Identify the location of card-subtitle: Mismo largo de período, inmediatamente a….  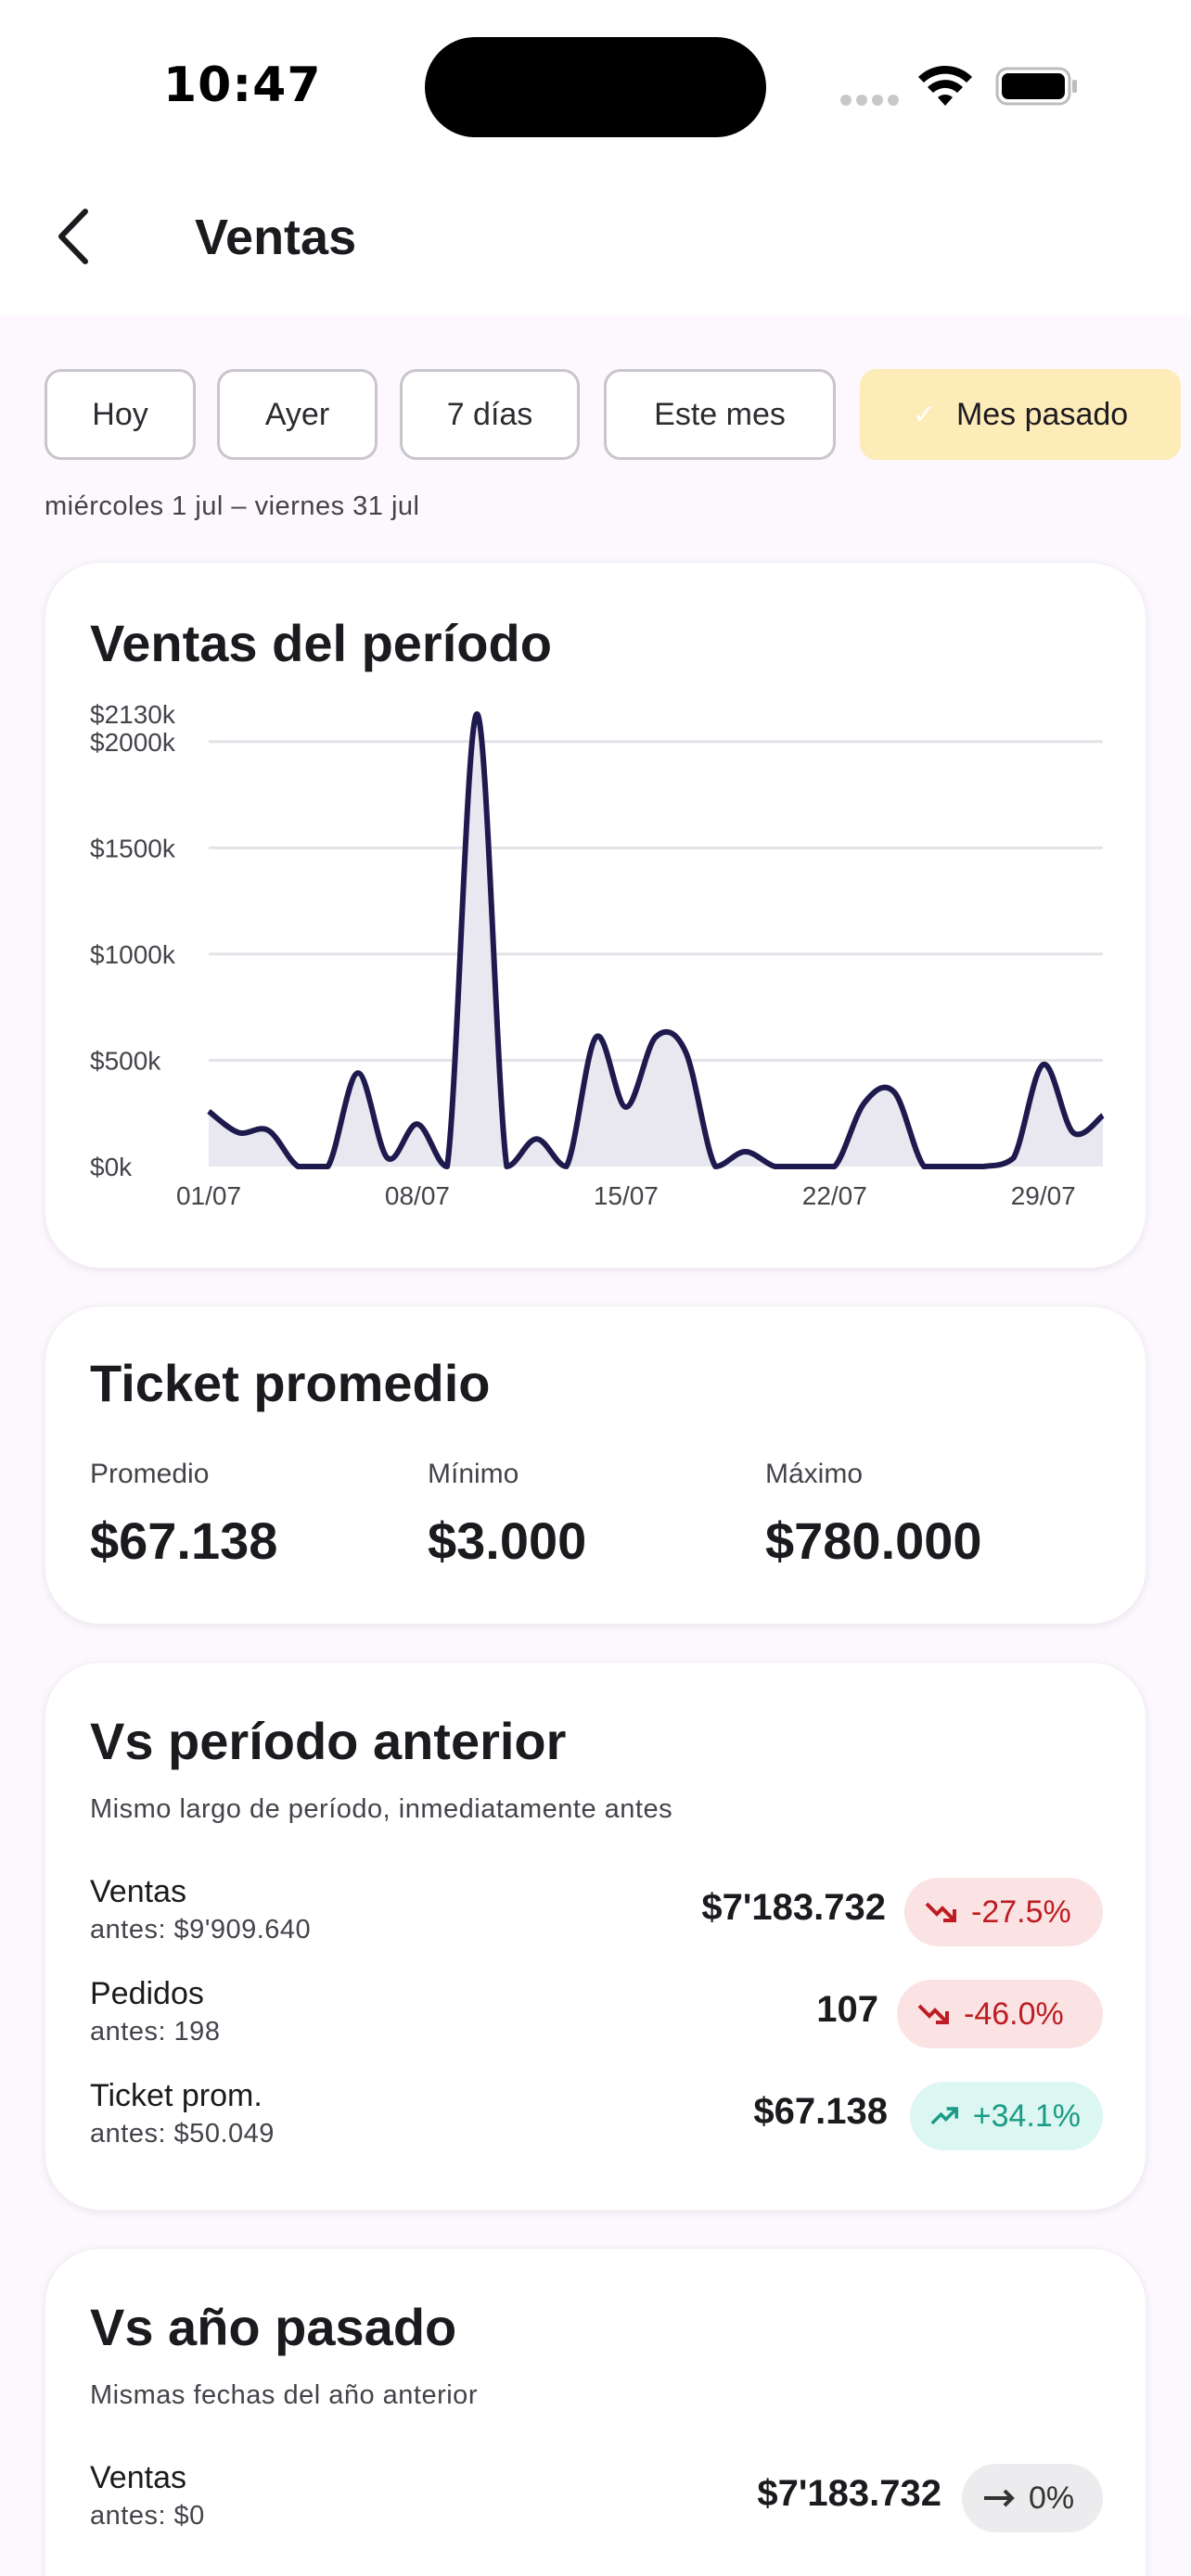
(381, 1809).